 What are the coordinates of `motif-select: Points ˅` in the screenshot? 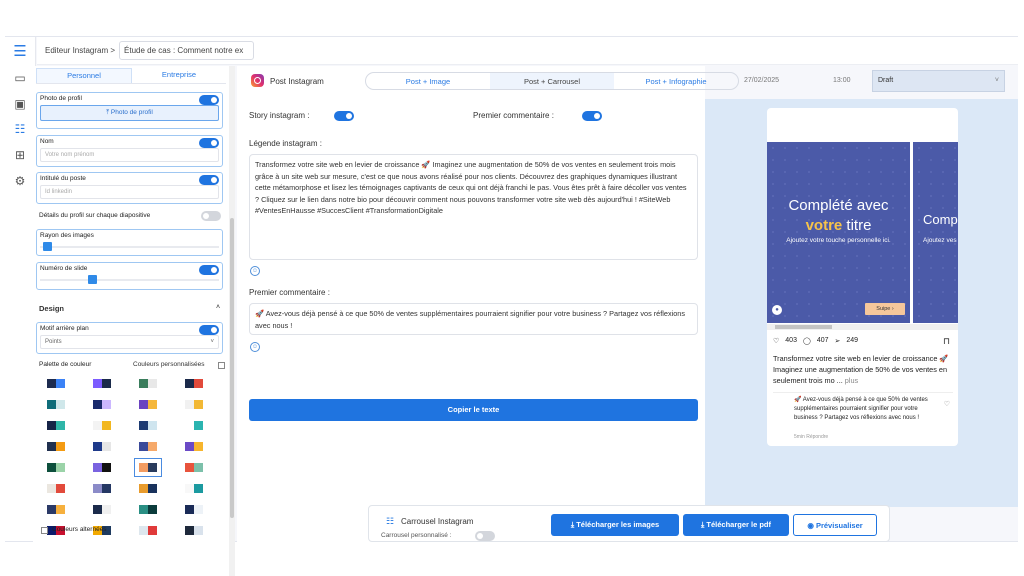 It's located at (129, 342).